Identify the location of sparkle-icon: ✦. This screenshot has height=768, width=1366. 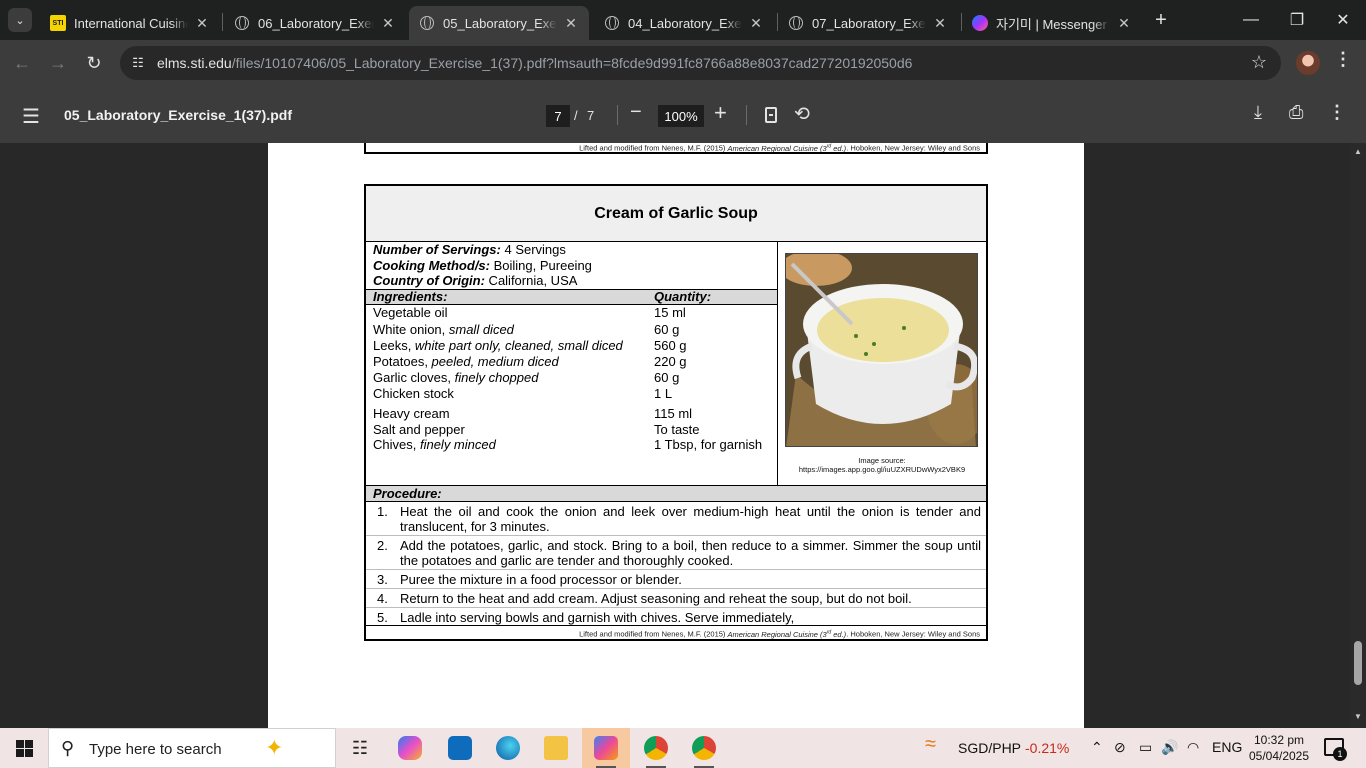
(274, 747).